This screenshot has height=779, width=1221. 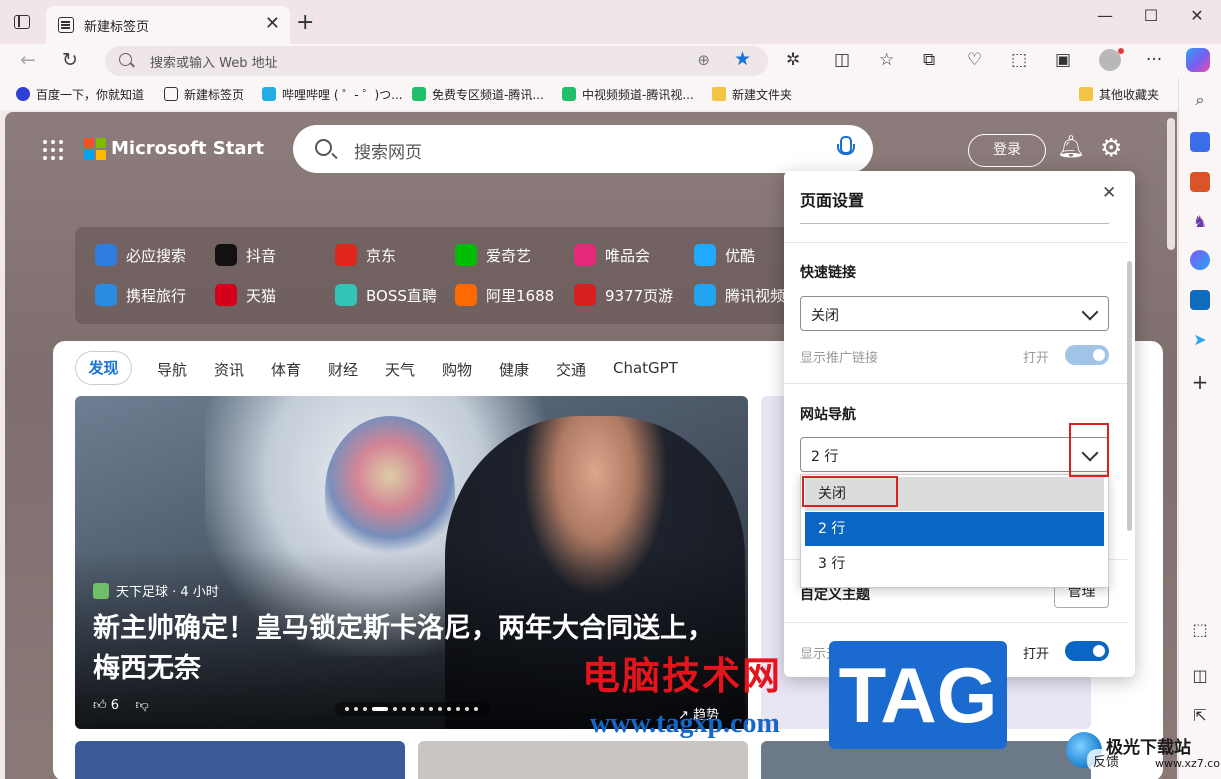 I want to click on favorite-star-icon: ★, so click(x=742, y=59).